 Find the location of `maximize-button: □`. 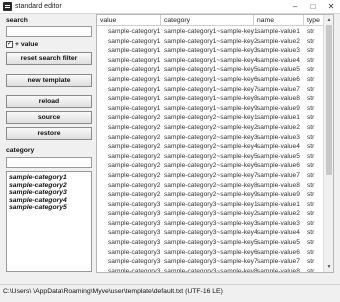

maximize-button: □ is located at coordinates (313, 7).